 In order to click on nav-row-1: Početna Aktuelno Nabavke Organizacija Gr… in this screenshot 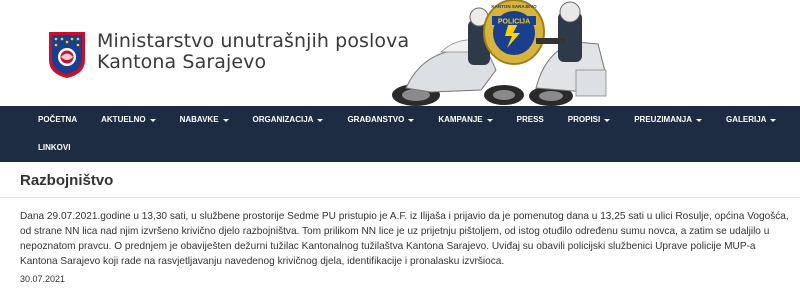, I will do `click(407, 120)`.